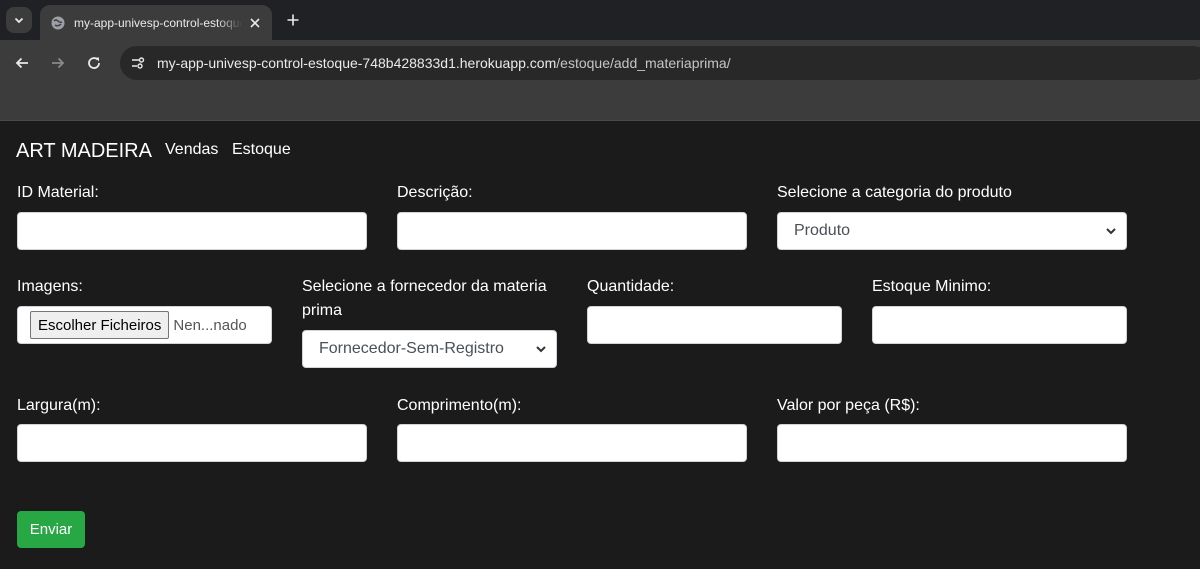 This screenshot has width=1200, height=569. What do you see at coordinates (822, 230) in the screenshot?
I see `categoria-selected-value: Produto` at bounding box center [822, 230].